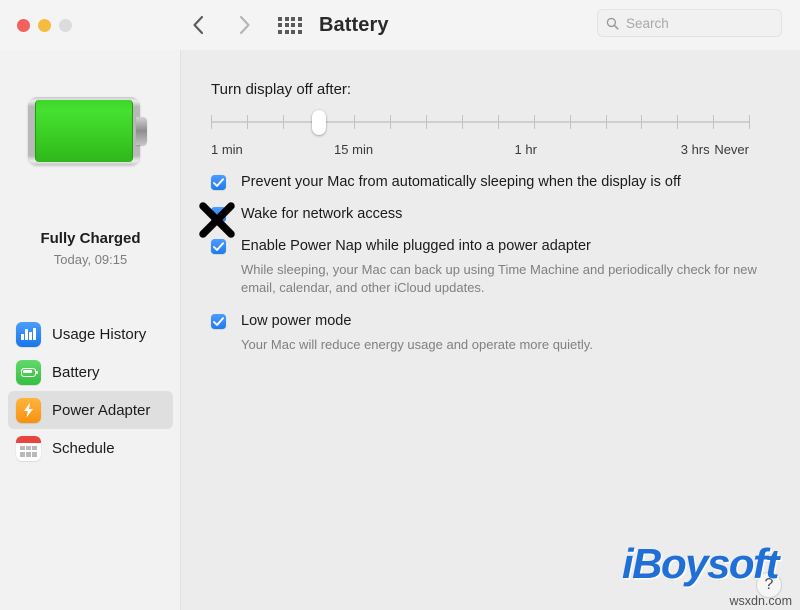 The image size is (800, 610). I want to click on checkbox-low-power-mode, so click(218, 321).